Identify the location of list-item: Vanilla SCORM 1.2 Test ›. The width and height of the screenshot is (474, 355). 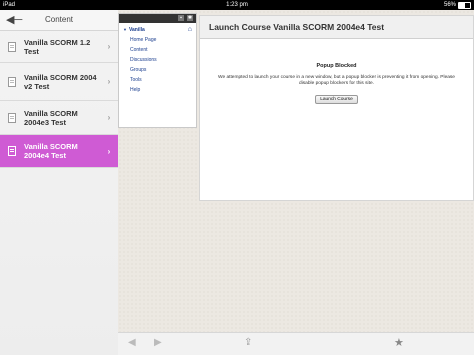
(59, 47).